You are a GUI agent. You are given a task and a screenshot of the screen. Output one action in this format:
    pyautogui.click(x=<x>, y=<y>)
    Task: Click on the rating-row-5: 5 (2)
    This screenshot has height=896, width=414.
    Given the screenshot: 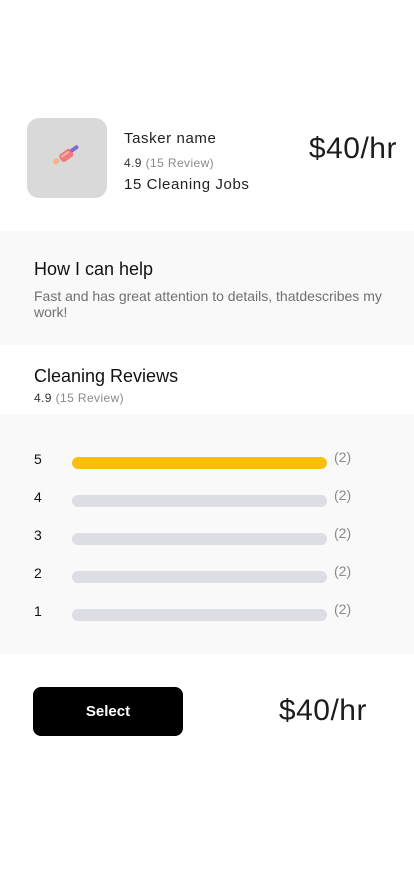 What is the action you would take?
    pyautogui.click(x=204, y=460)
    